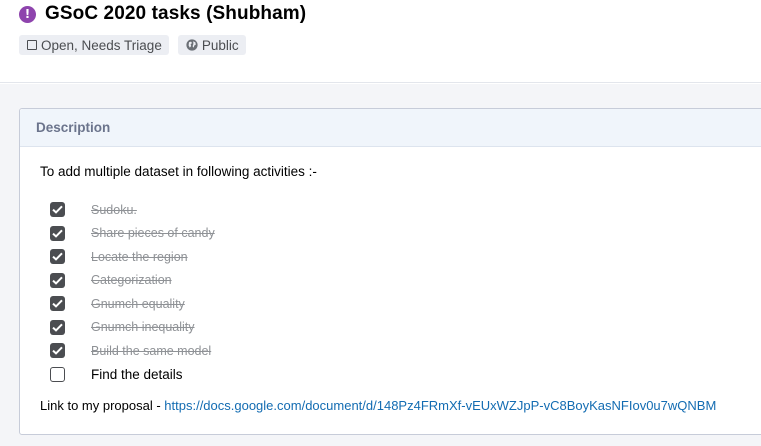 Image resolution: width=761 pixels, height=446 pixels. I want to click on tag-list: Open, Needs Triage Public, so click(132, 45).